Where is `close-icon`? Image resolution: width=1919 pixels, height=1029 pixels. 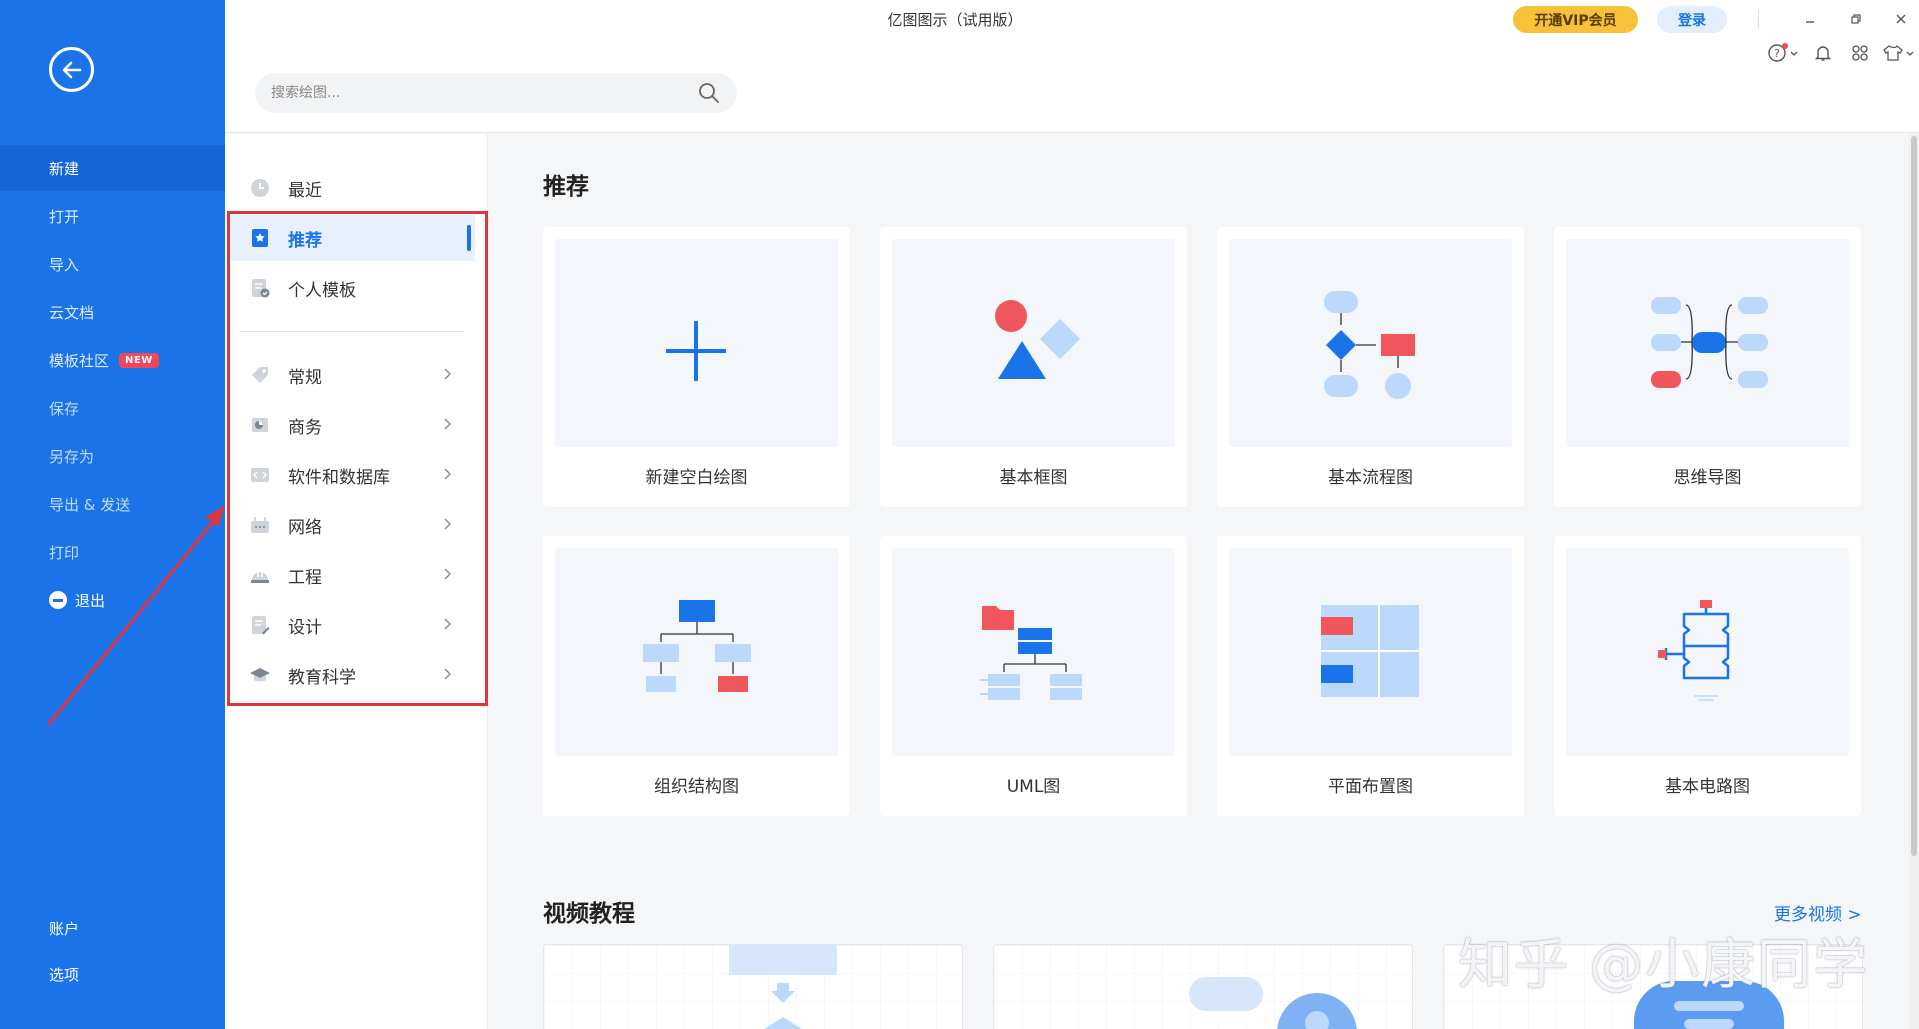
close-icon is located at coordinates (1901, 19).